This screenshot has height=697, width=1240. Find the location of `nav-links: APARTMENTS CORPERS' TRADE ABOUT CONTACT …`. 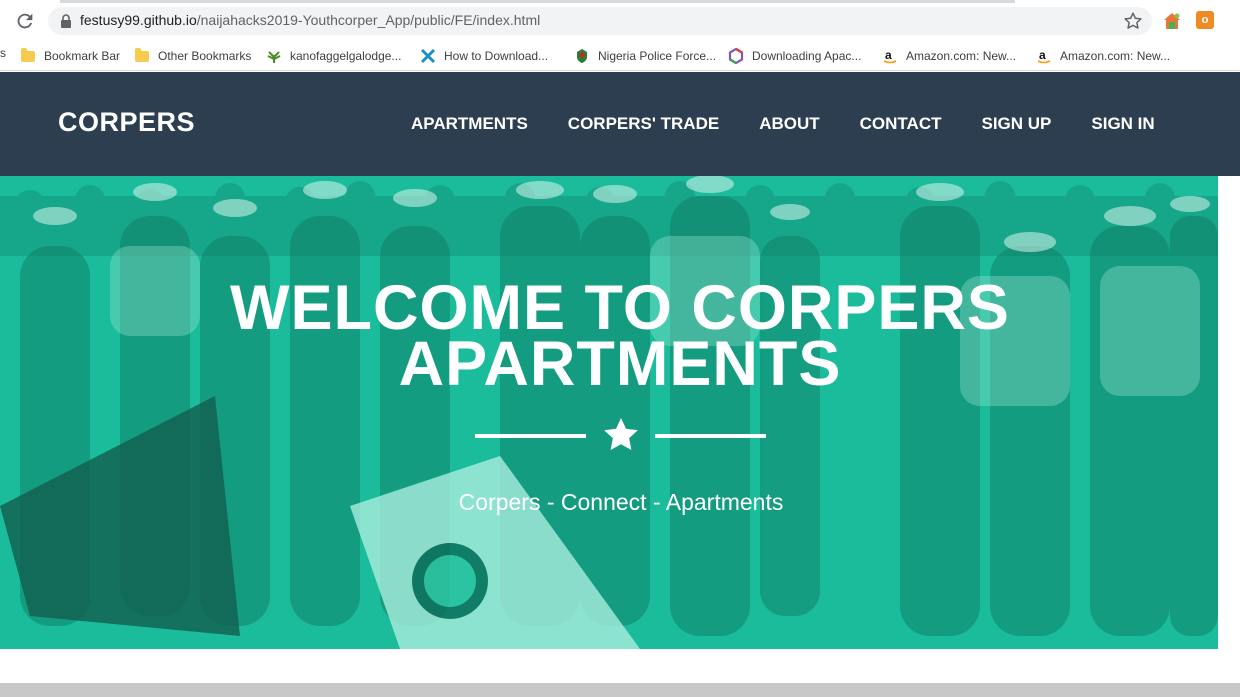

nav-links: APARTMENTS CORPERS' TRADE ABOUT CONTACT … is located at coordinates (783, 124).